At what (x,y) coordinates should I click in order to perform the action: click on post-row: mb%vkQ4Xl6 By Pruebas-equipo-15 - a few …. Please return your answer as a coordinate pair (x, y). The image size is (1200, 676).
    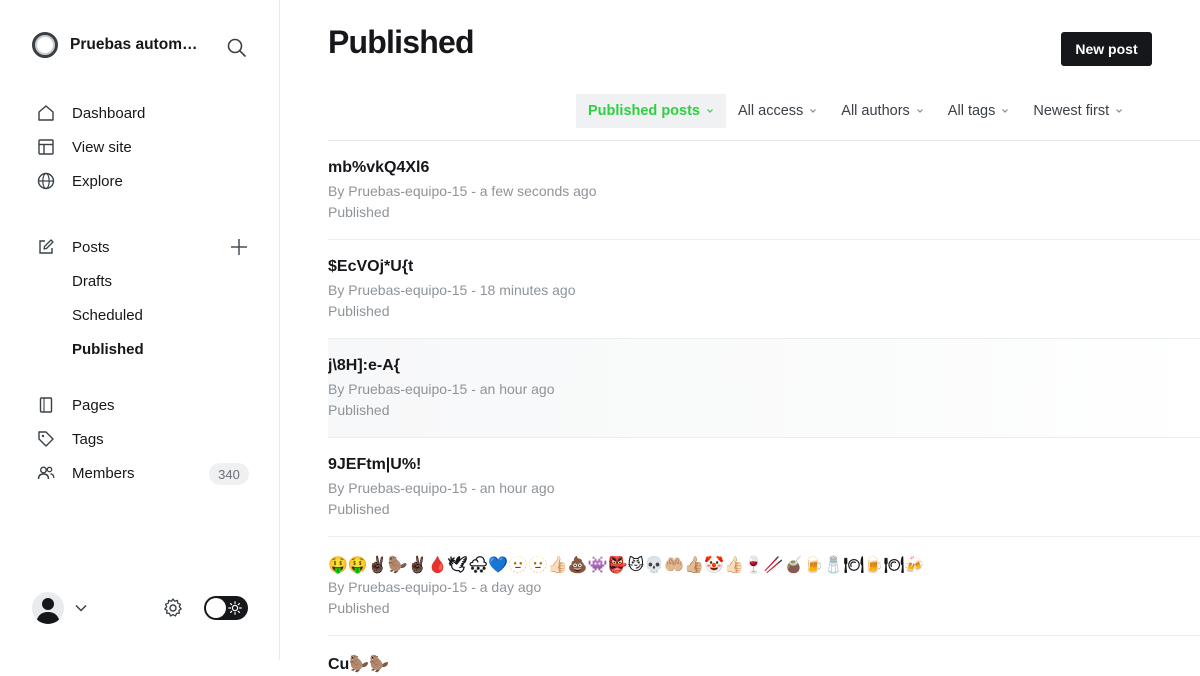
    Looking at the image, I should click on (764, 190).